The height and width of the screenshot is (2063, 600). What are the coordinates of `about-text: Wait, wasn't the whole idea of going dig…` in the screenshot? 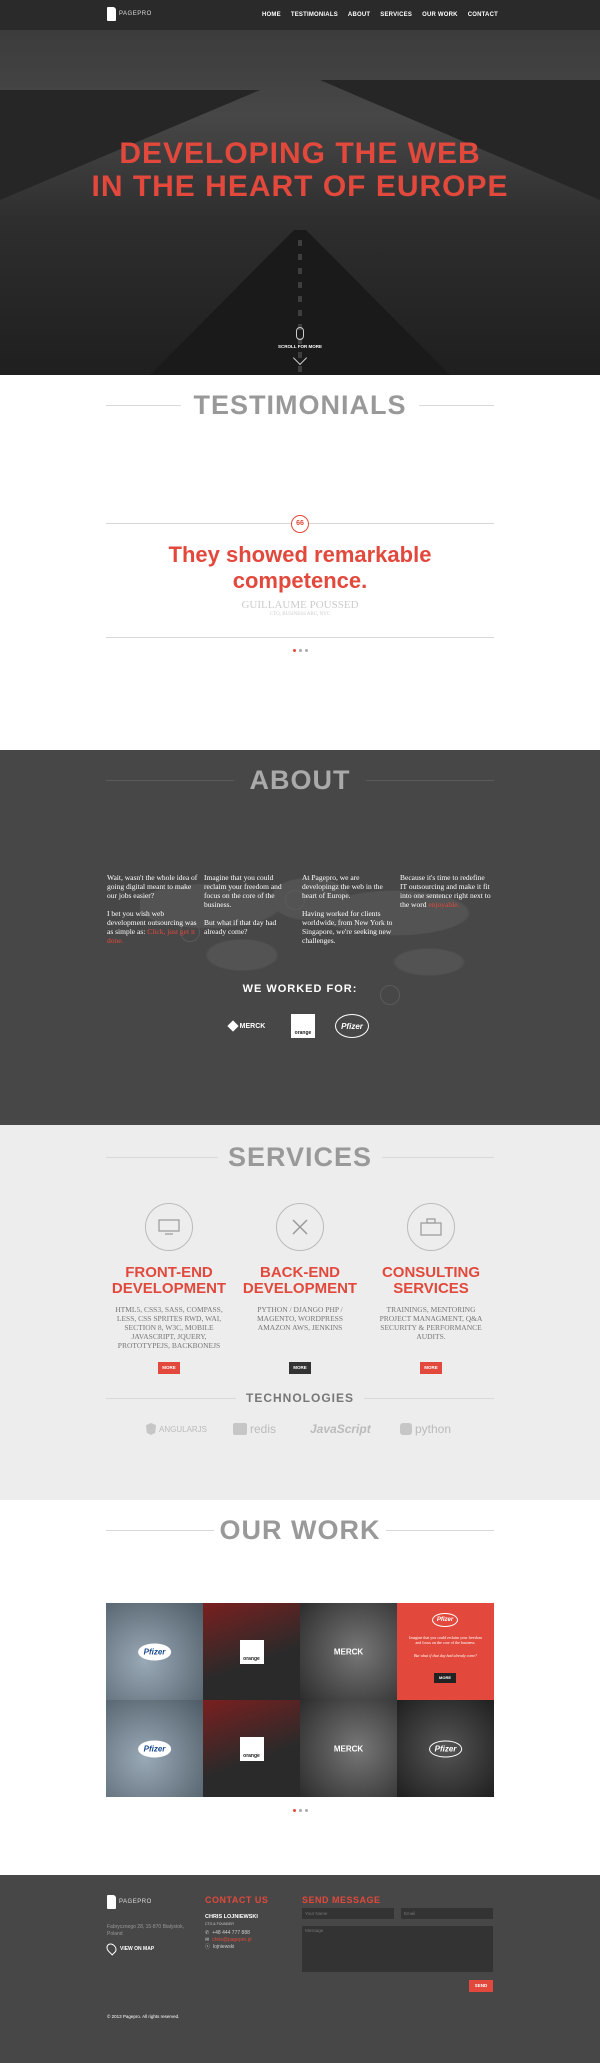 It's located at (152, 886).